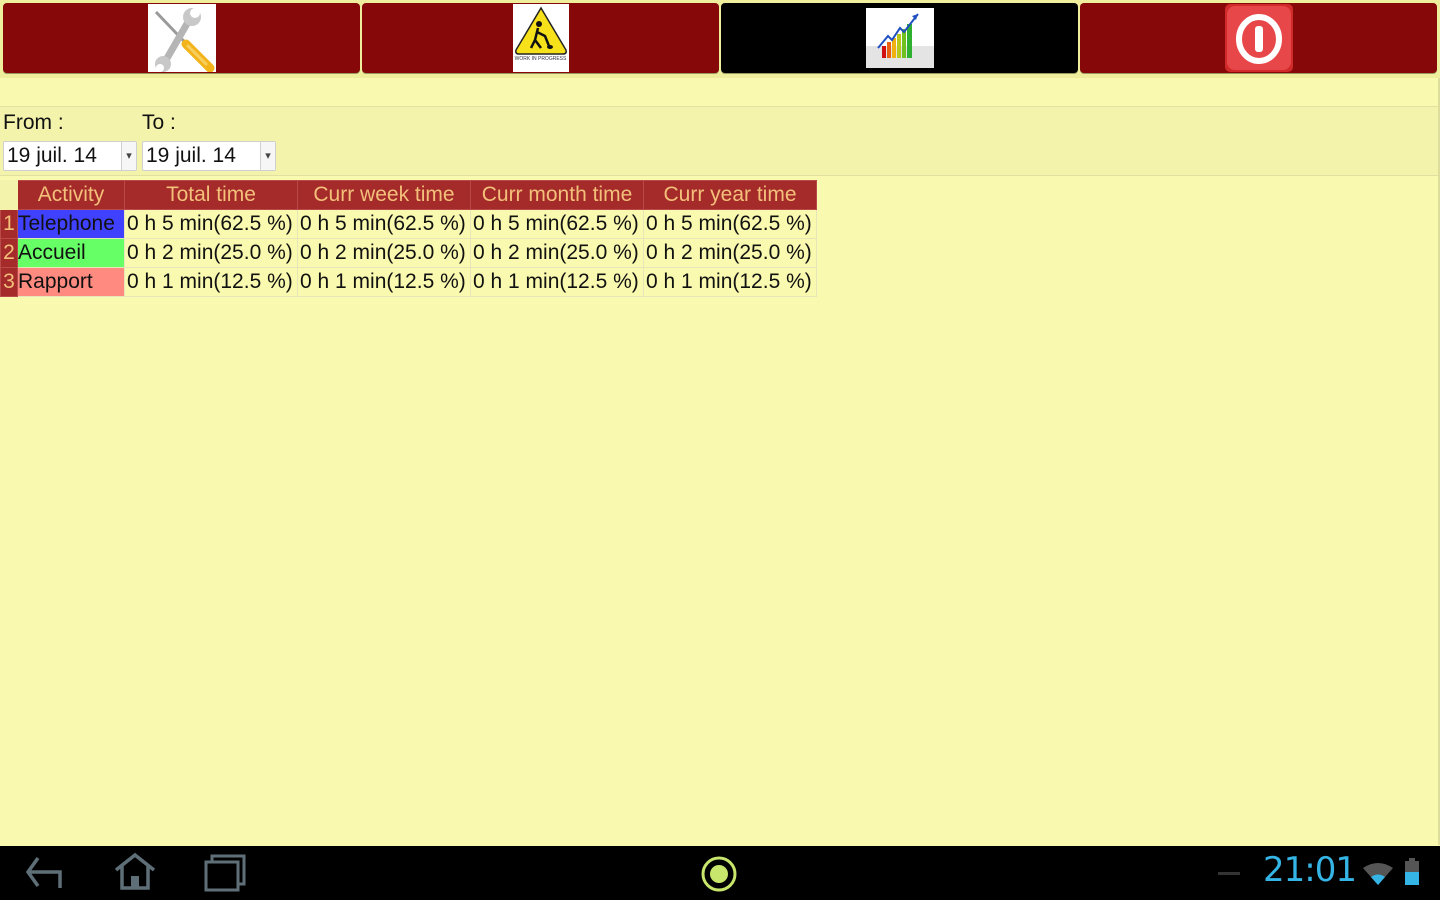 The image size is (1440, 900). I want to click on work-in-progress-button: WORK IN PROGRESS, so click(540, 38).